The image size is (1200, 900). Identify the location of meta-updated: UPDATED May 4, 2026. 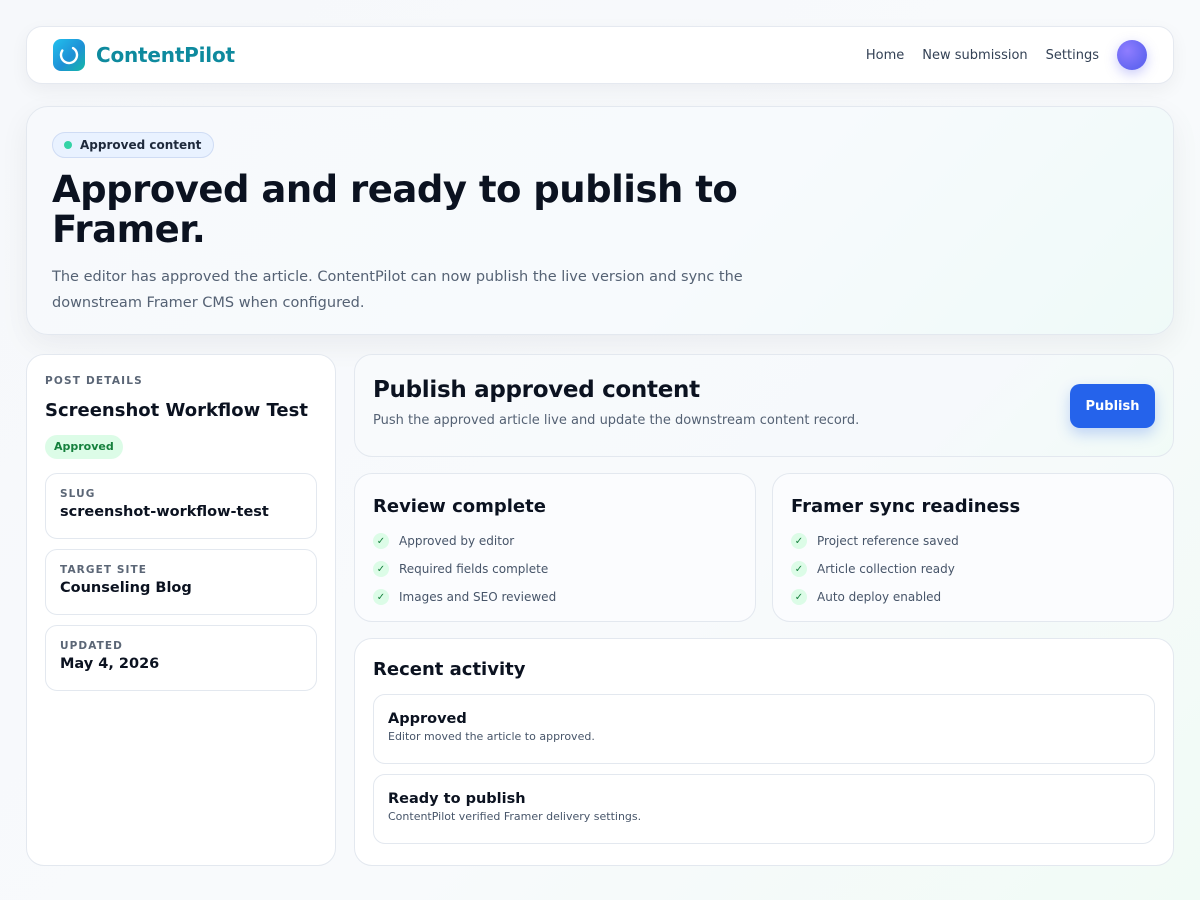
(181, 658).